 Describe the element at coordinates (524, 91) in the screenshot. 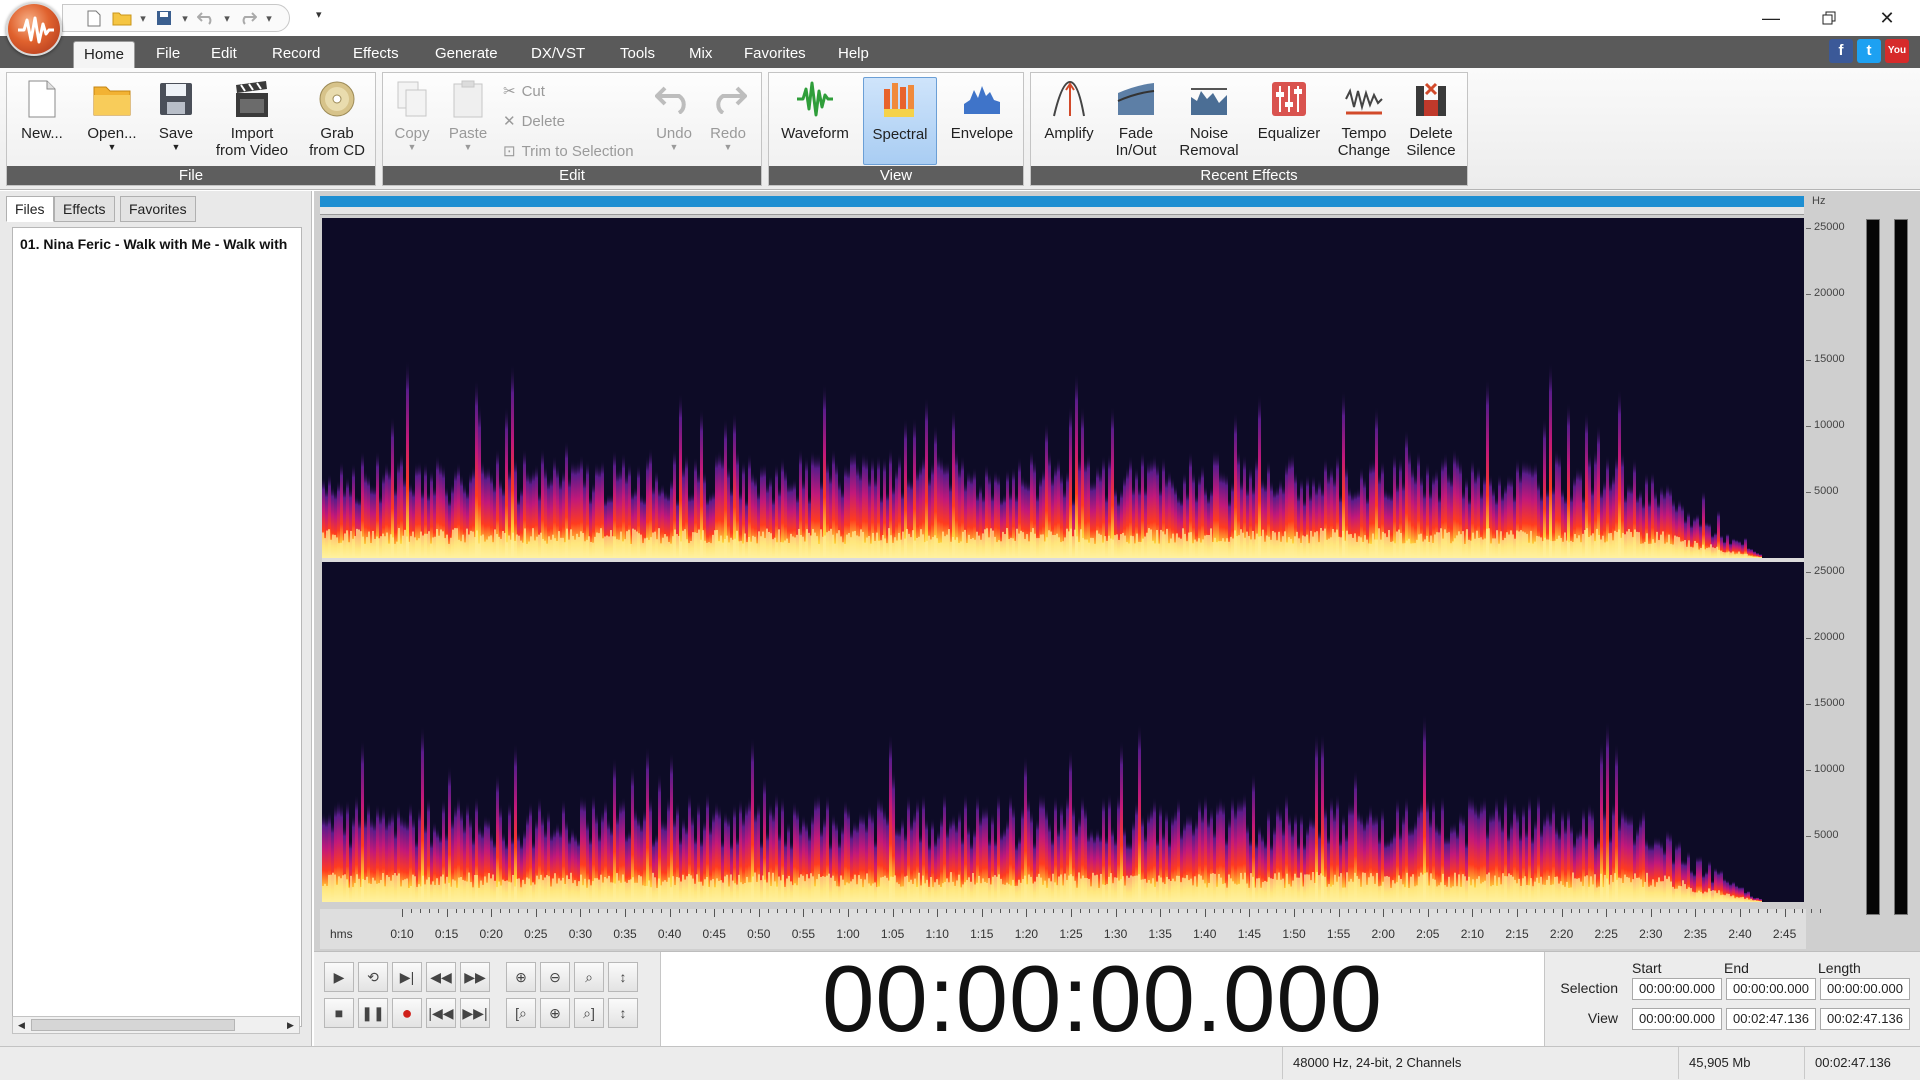

I see `cut-button: ✂ Cut` at that location.